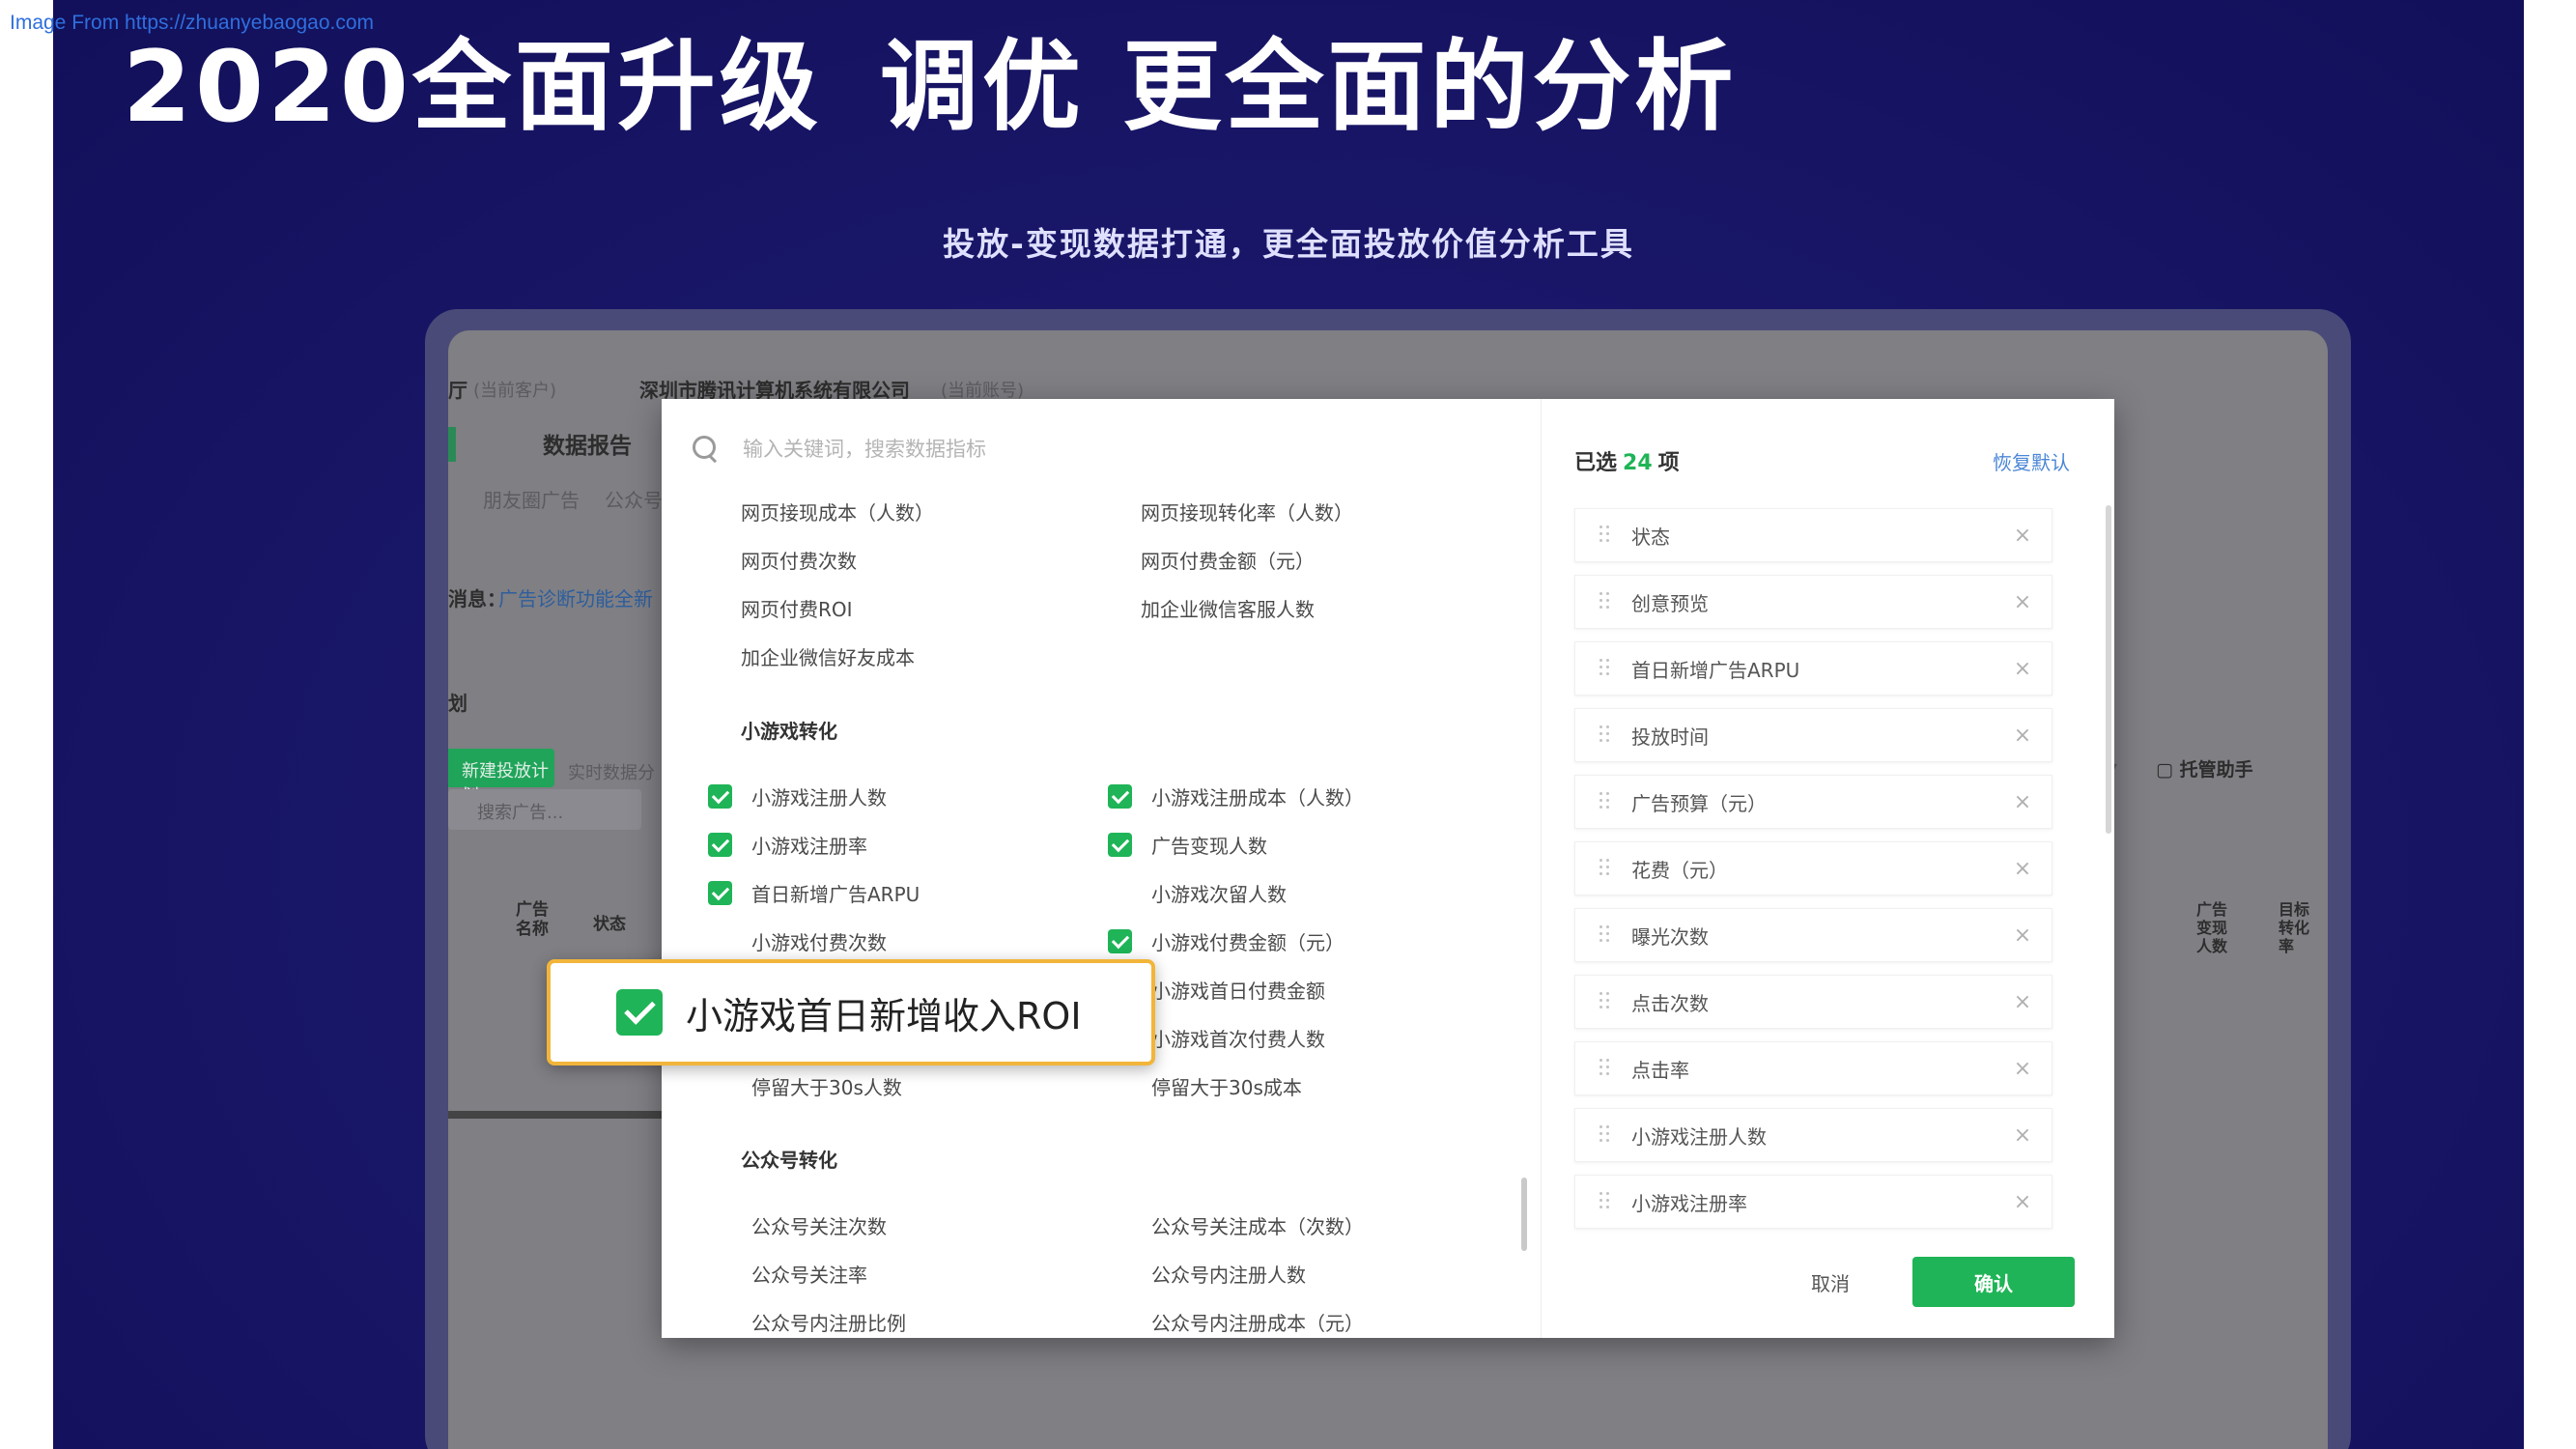  What do you see at coordinates (639, 1012) in the screenshot?
I see `callout-checkbox-checked` at bounding box center [639, 1012].